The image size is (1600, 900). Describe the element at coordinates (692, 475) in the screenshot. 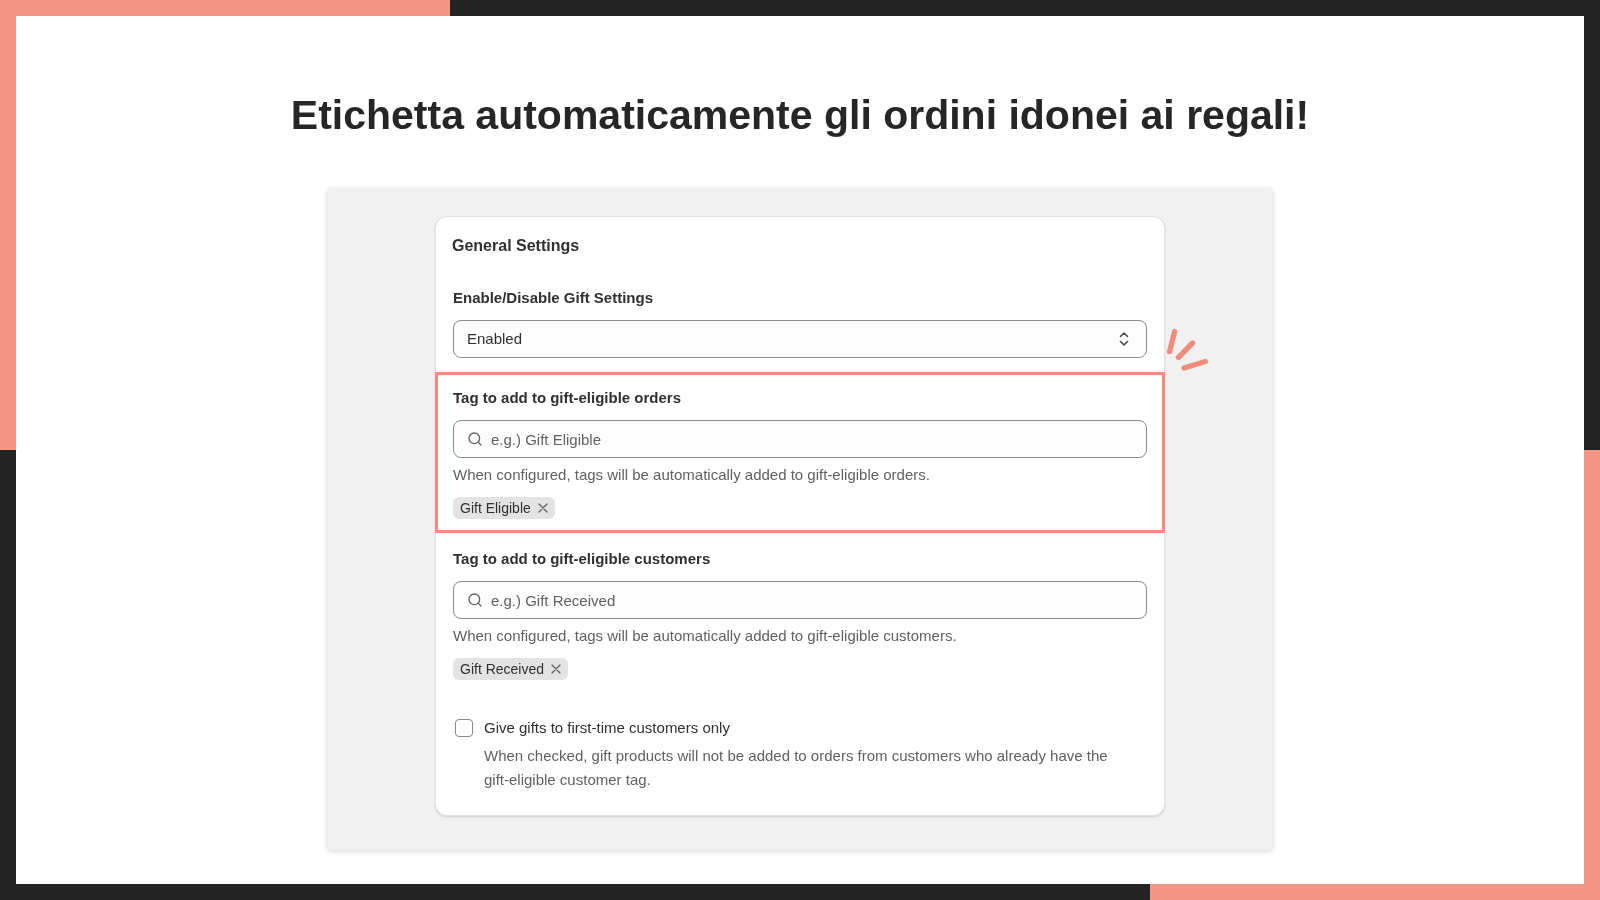

I see `help-text: When configured, tags will be automatically added to gift-eligible orders.` at that location.